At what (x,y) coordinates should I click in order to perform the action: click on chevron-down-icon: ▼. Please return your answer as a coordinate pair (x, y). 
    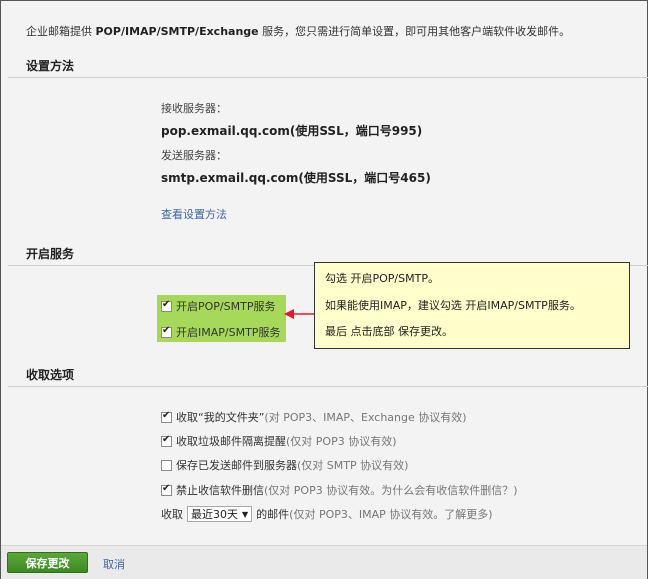
    Looking at the image, I should click on (245, 514).